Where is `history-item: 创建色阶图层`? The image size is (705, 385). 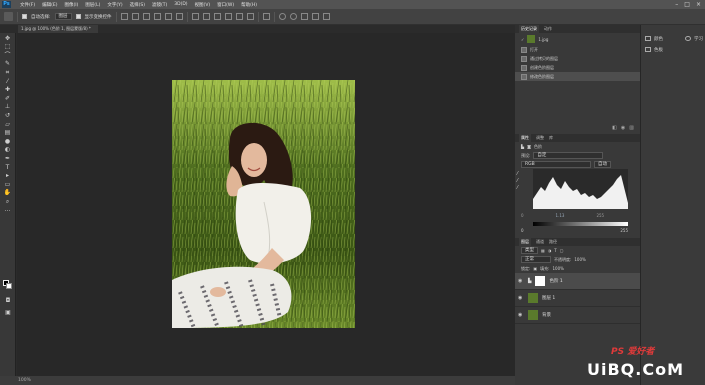
history-item: 创建色阶图层 is located at coordinates (577, 67).